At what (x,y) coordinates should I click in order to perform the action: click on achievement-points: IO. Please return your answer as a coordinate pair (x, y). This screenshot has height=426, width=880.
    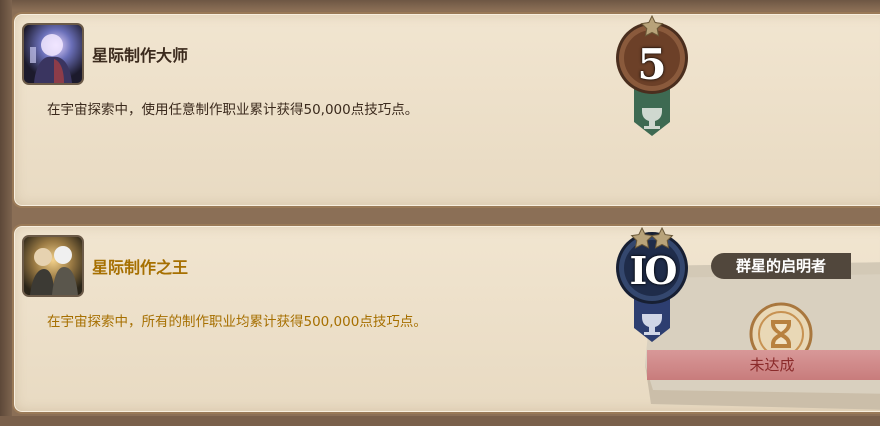
    Looking at the image, I should click on (653, 270).